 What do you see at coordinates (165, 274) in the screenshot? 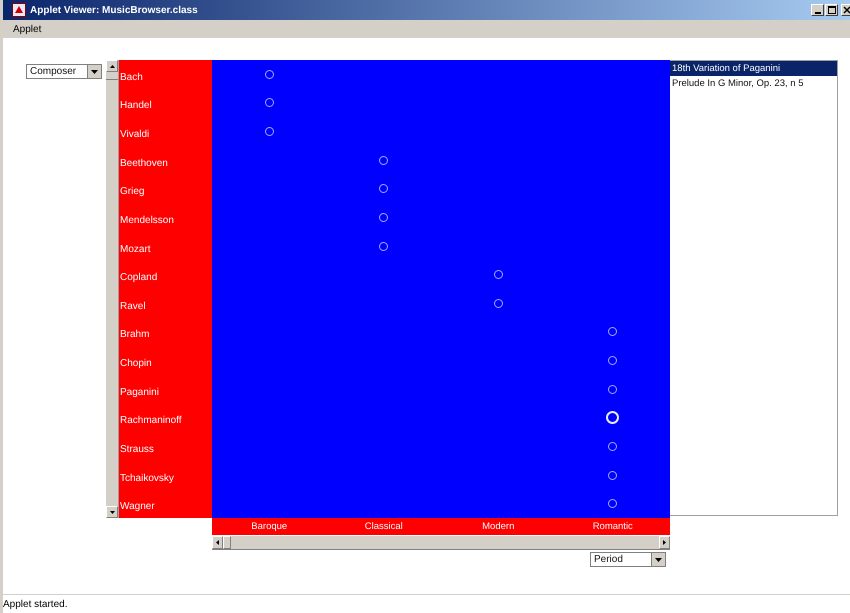
I see `composer-label: Copland` at bounding box center [165, 274].